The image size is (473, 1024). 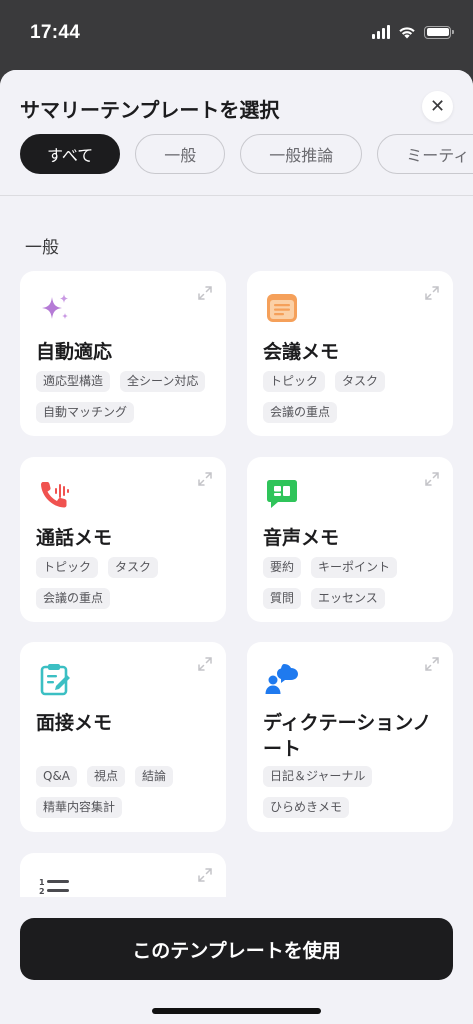 I want to click on template-tags: Q&A 視点 結論 精華内容集計, so click(x=126, y=792).